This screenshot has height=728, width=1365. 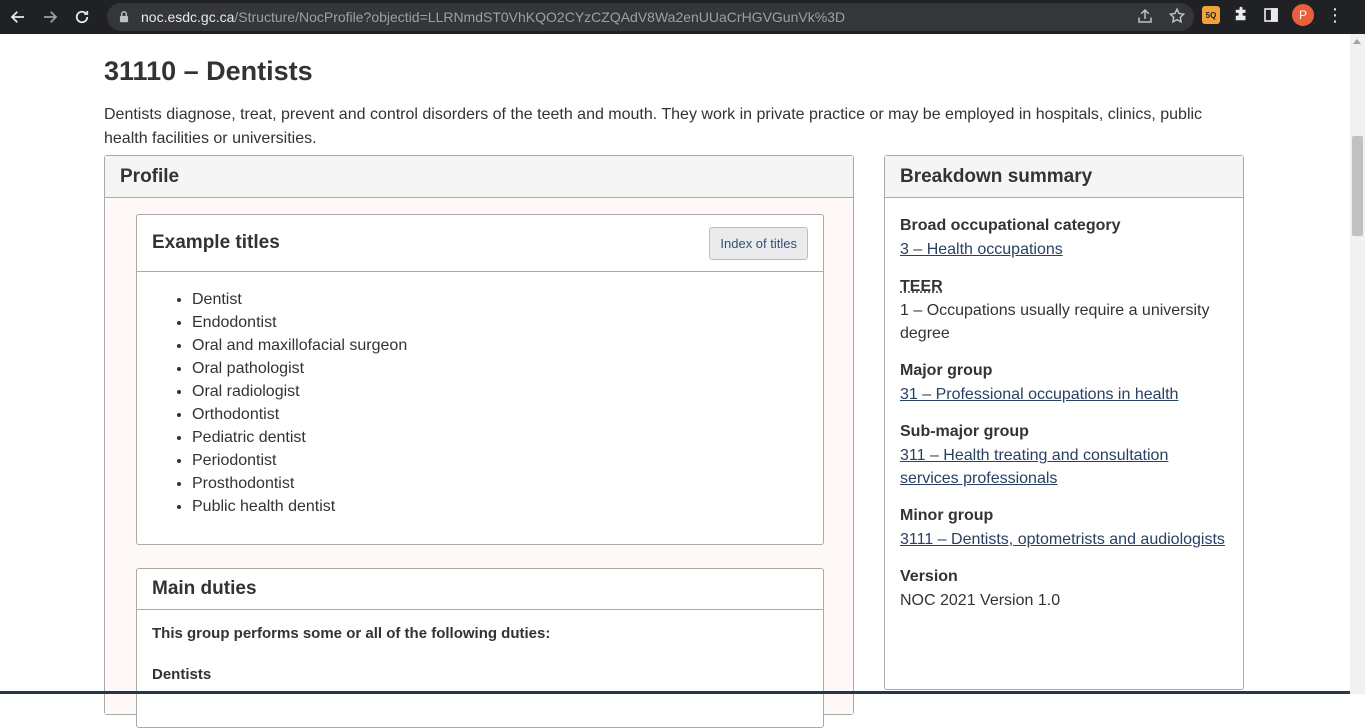 I want to click on reload-button, so click(x=82, y=17).